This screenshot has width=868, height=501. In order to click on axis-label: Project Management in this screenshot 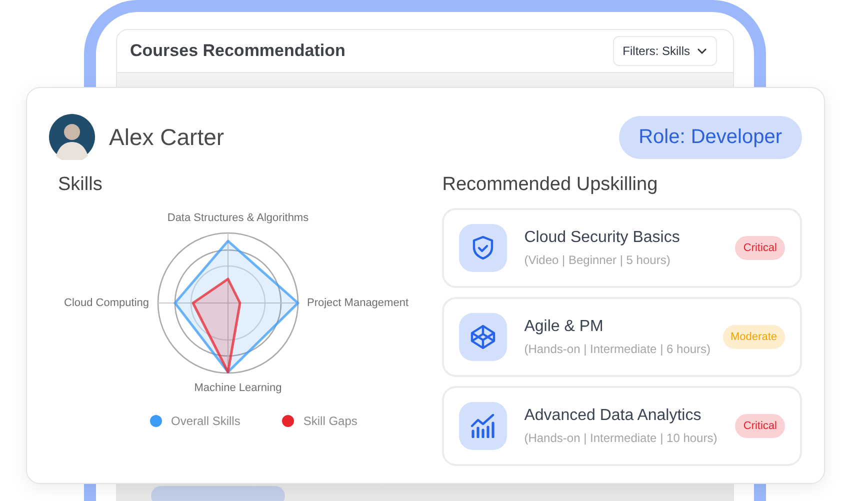, I will do `click(358, 303)`.